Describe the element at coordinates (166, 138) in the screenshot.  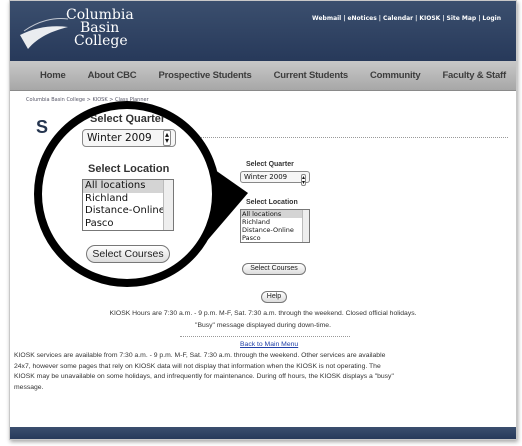
I see `select-stepper-icon: ▴ ▾` at that location.